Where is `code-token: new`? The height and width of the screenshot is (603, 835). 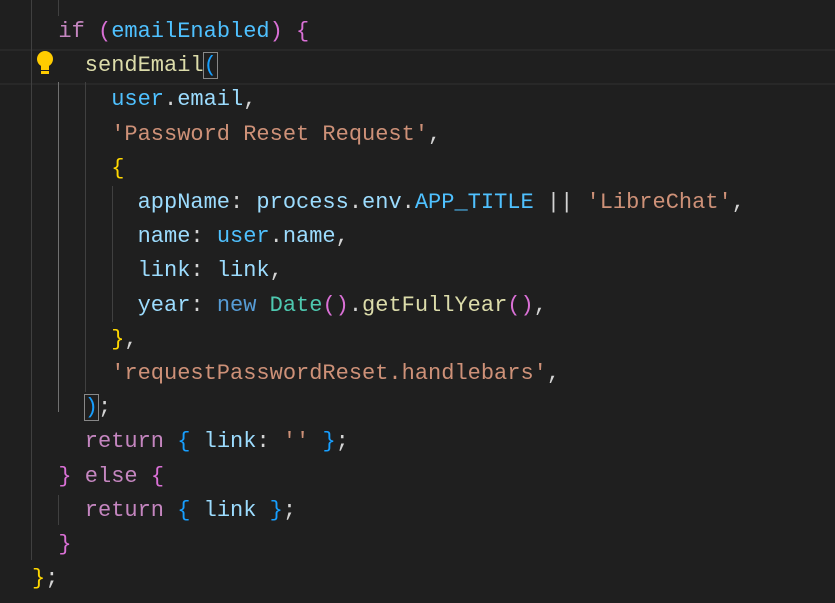
code-token: new is located at coordinates (236, 305).